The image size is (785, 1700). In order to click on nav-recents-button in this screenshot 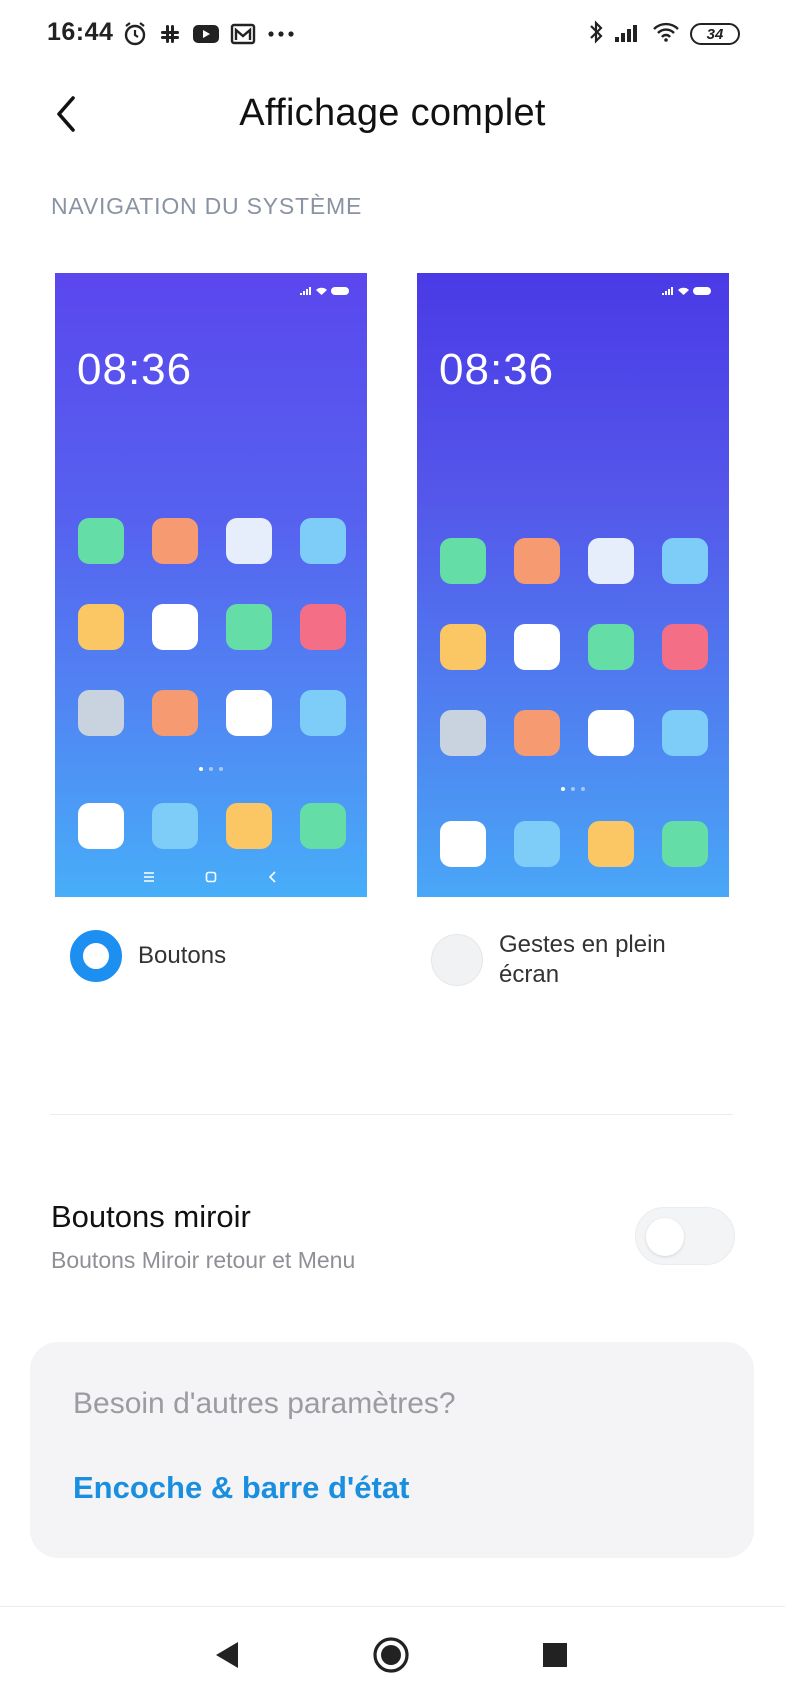, I will do `click(555, 1655)`.